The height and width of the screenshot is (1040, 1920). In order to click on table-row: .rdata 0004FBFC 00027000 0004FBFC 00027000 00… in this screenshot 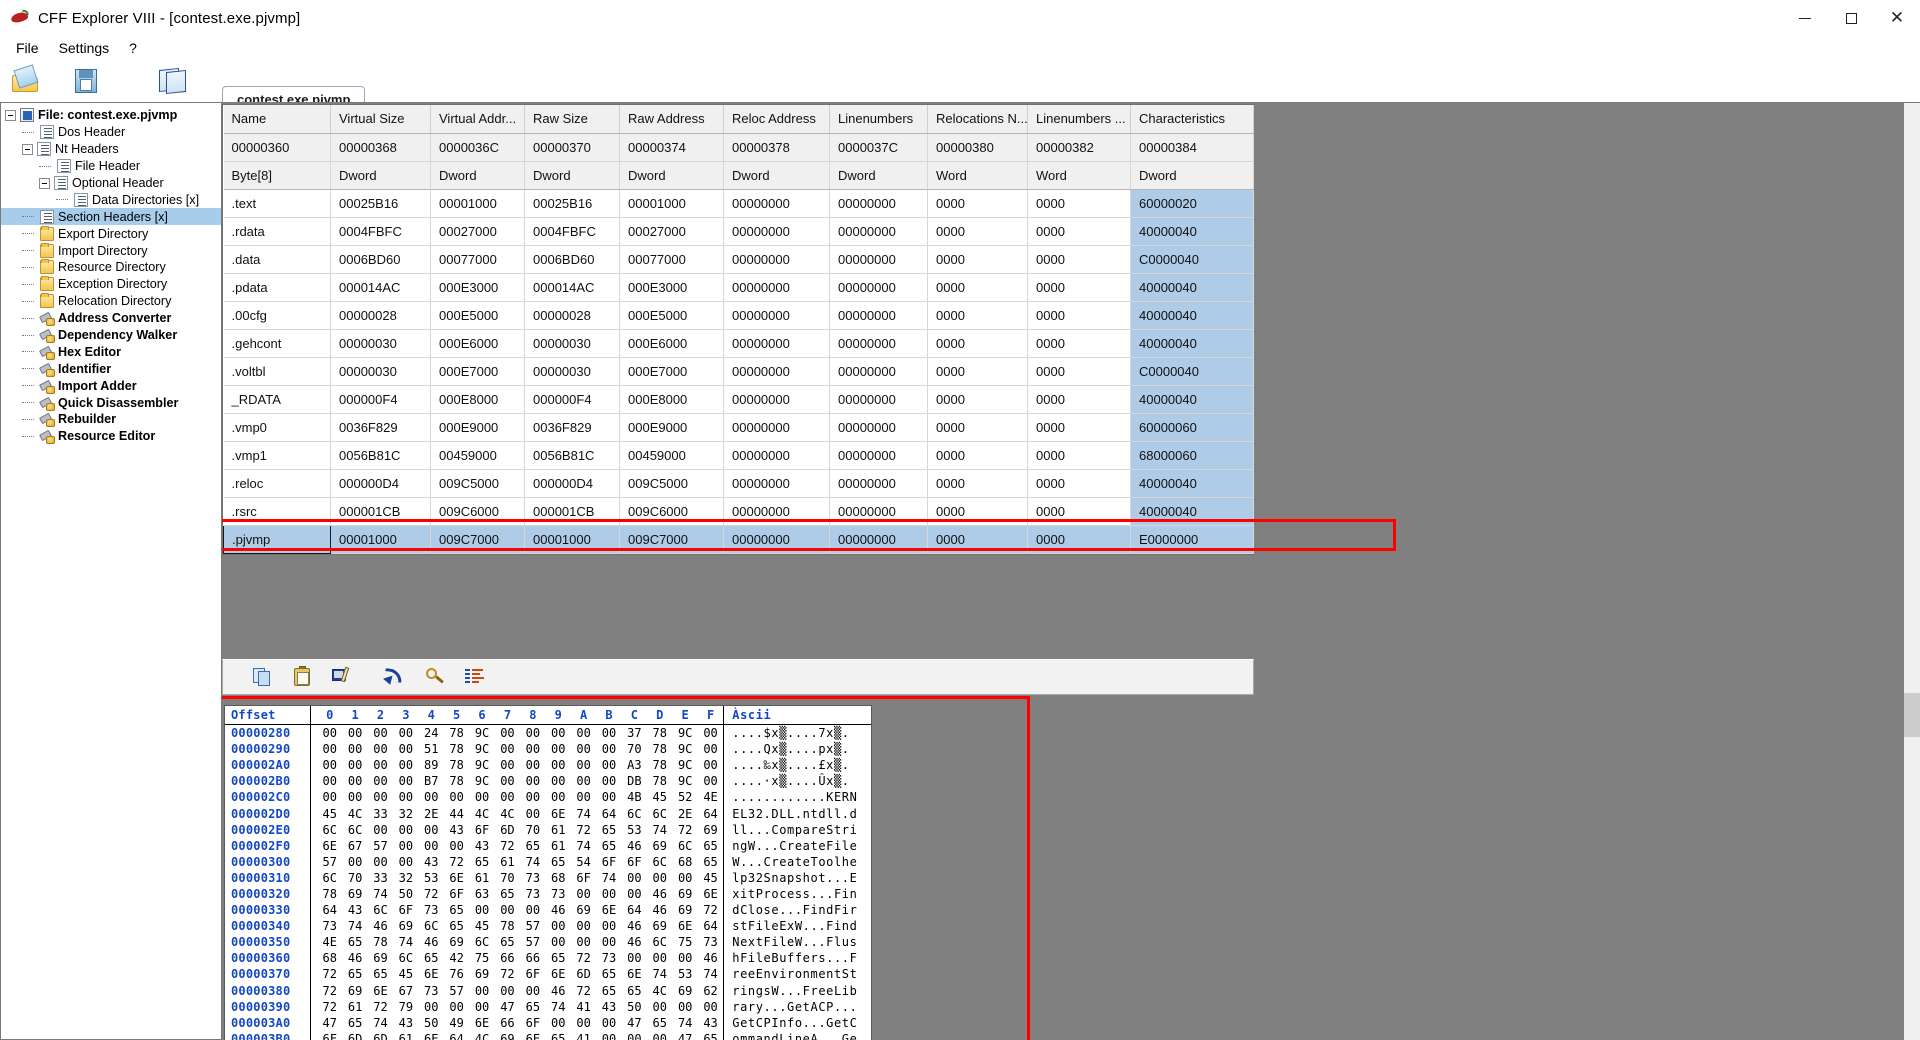, I will do `click(738, 231)`.